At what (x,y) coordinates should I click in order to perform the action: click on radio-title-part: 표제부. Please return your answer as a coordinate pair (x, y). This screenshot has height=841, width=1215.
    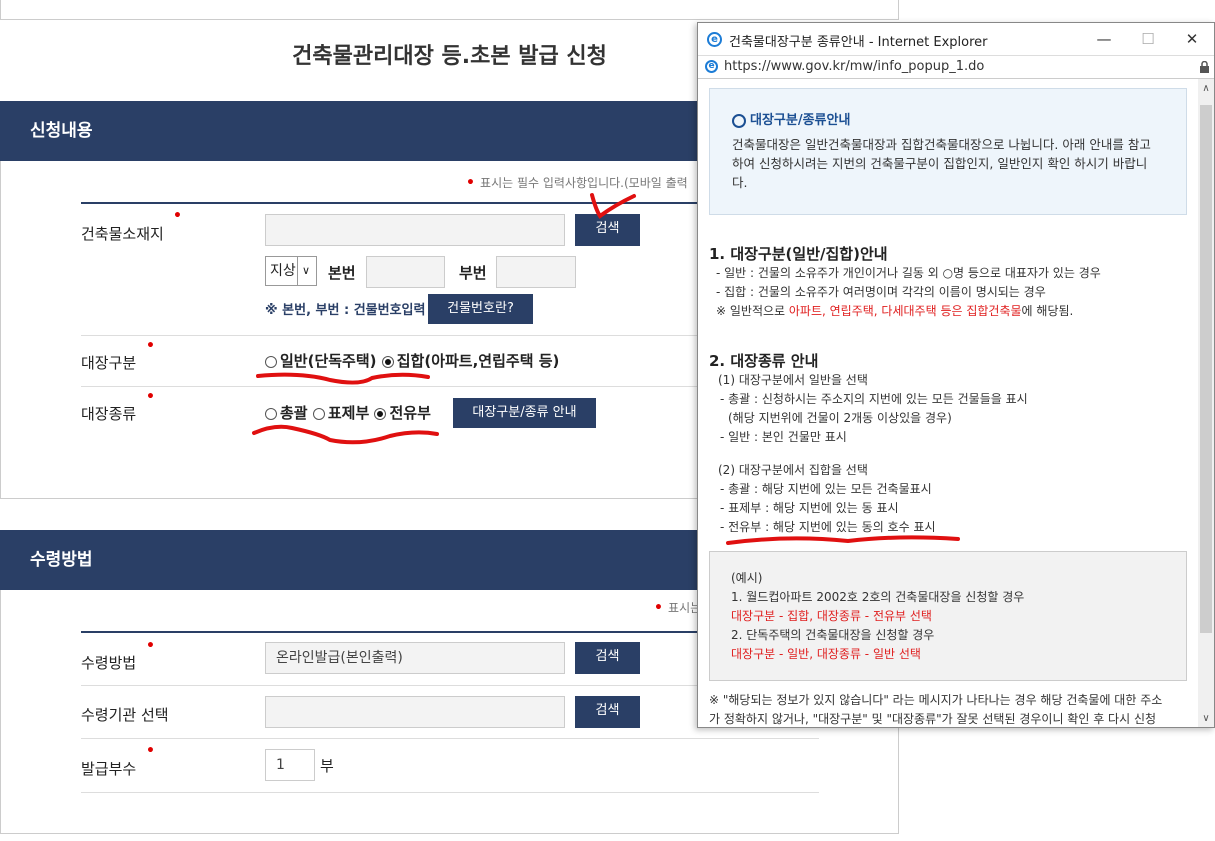
    Looking at the image, I should click on (340, 413).